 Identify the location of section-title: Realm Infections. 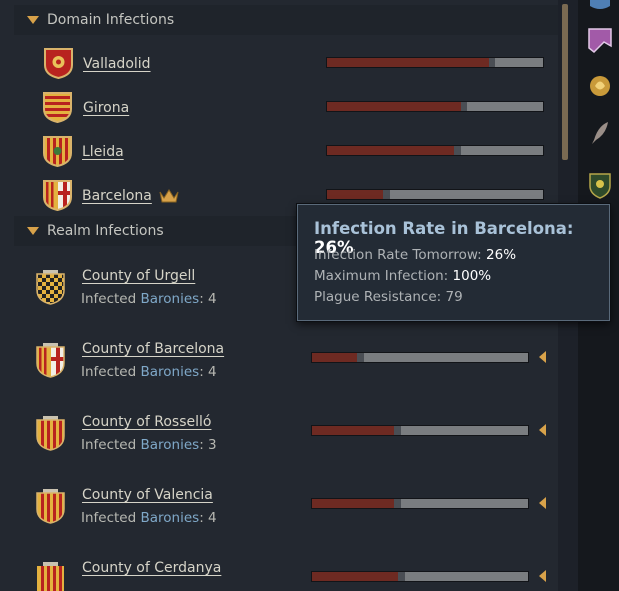
(105, 231).